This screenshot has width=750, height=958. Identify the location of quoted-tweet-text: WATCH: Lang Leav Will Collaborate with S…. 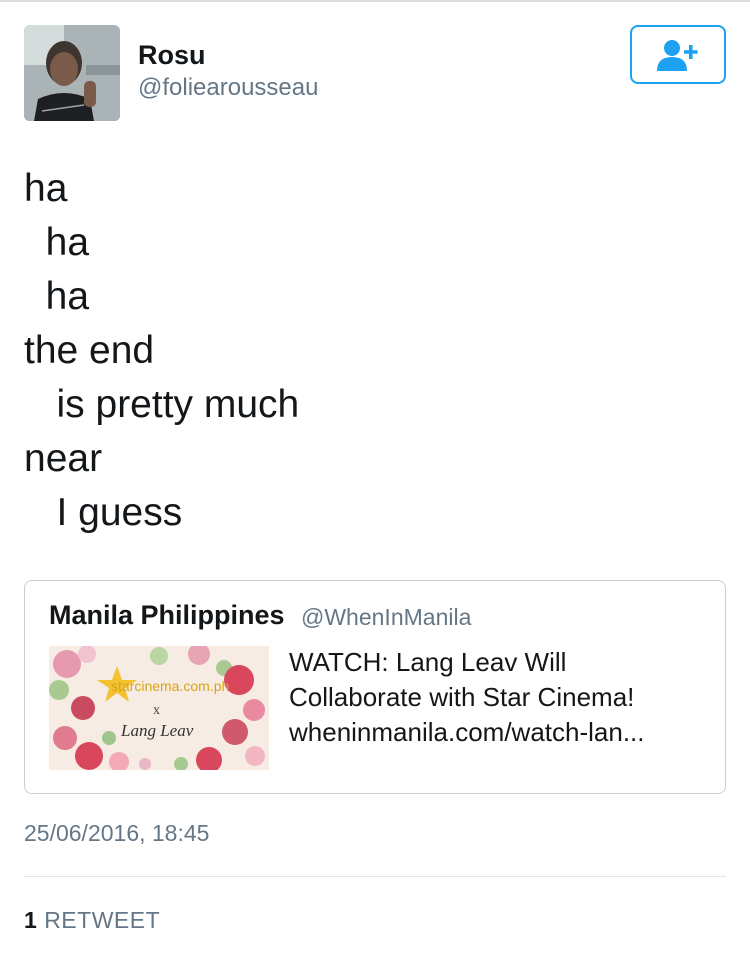
(499, 697).